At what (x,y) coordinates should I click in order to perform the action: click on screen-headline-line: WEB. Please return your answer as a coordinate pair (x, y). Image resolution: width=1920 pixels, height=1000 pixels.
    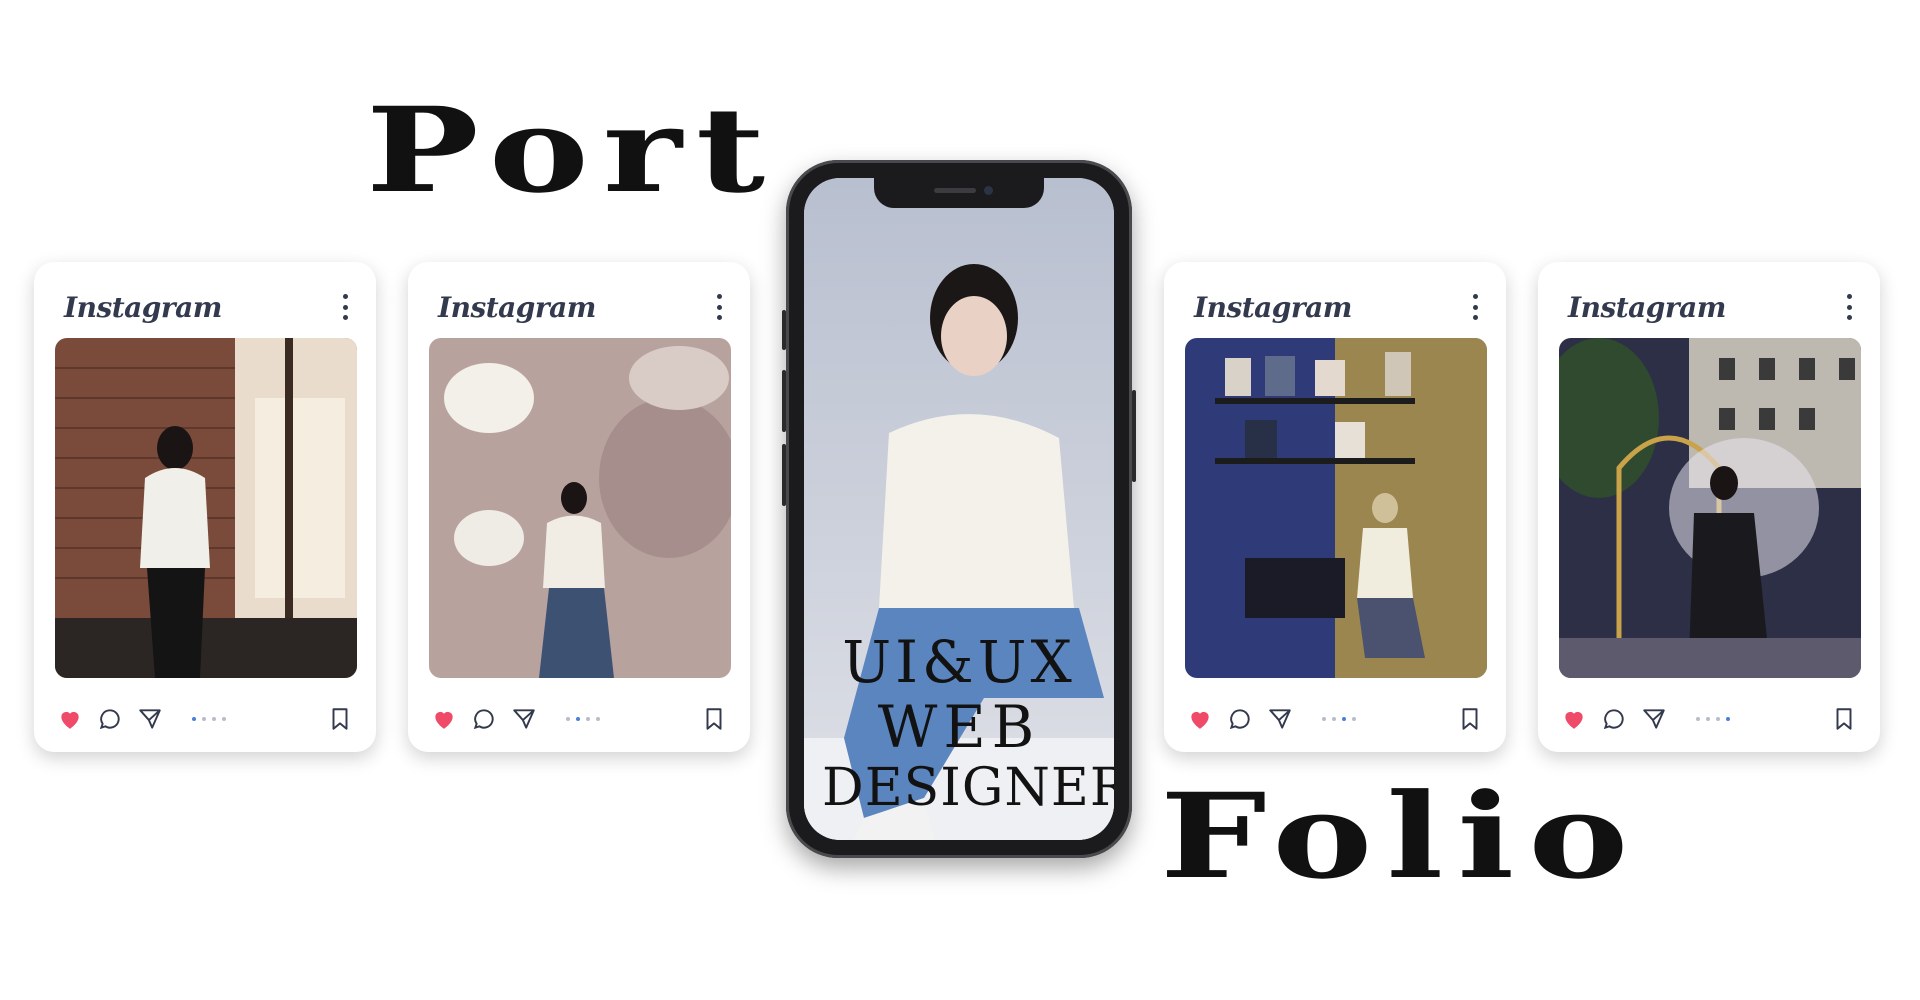
    Looking at the image, I should click on (959, 727).